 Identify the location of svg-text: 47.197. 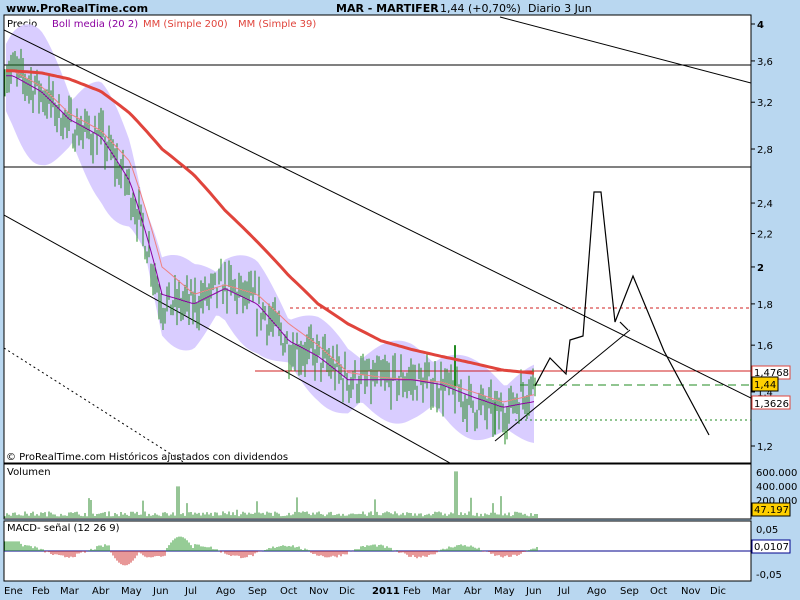
(771, 510).